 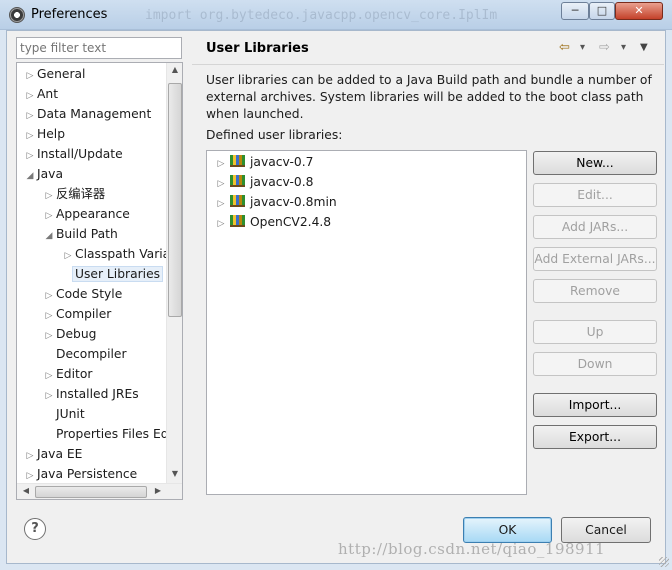 What do you see at coordinates (41, 95) in the screenshot?
I see `tree-item: ▷ Ant` at bounding box center [41, 95].